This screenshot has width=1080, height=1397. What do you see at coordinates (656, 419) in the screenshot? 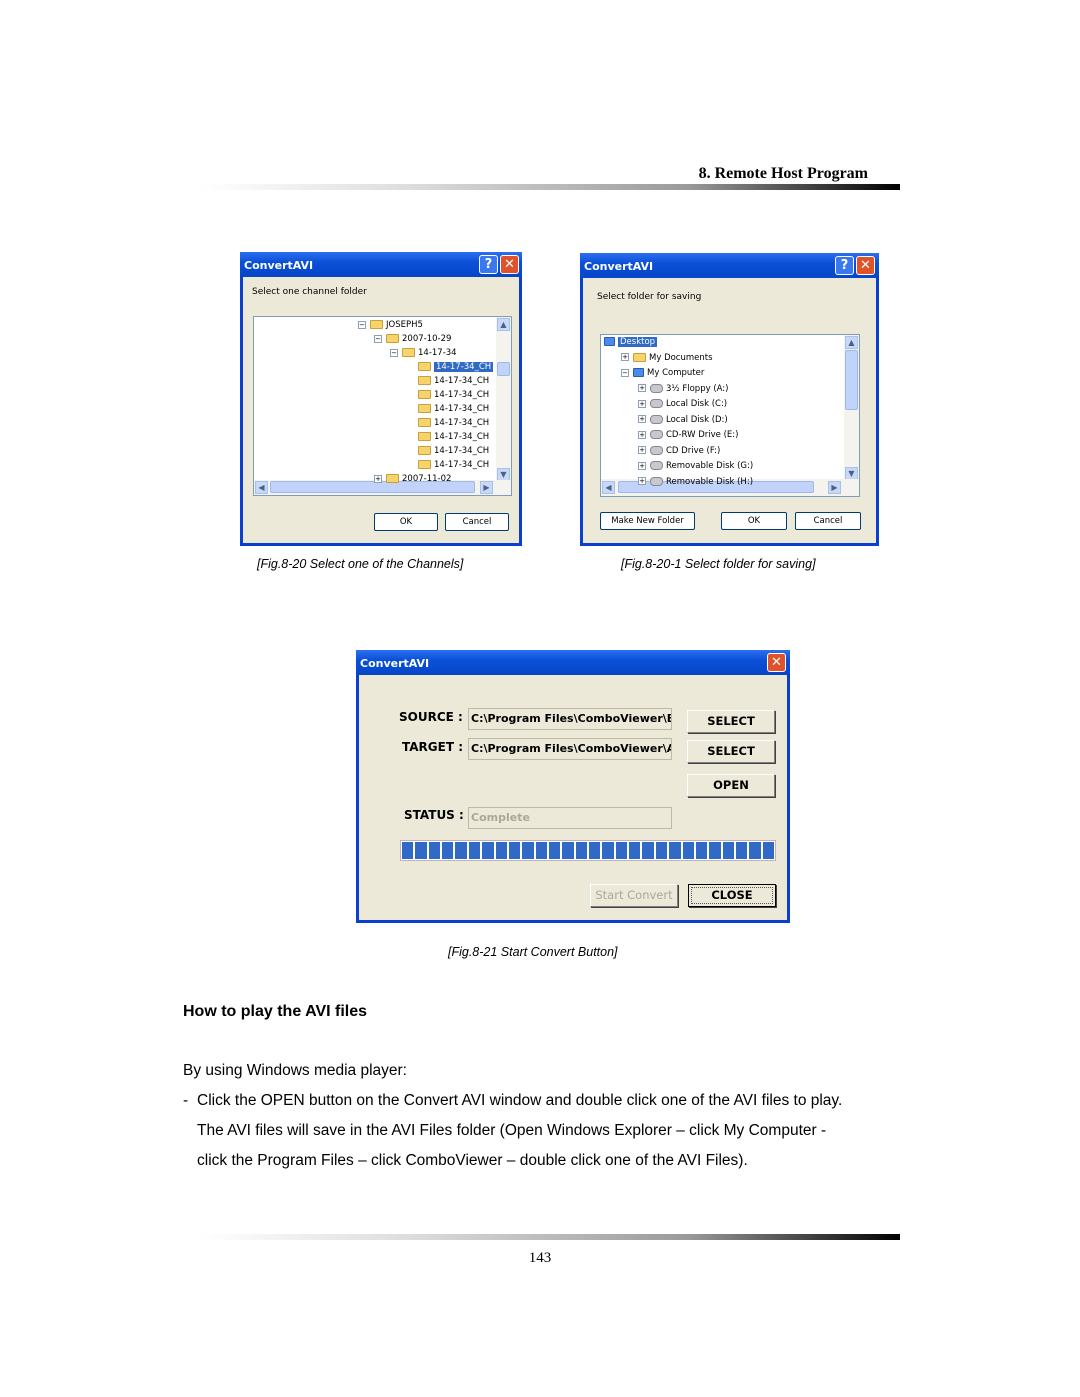
I see `disk-icon` at bounding box center [656, 419].